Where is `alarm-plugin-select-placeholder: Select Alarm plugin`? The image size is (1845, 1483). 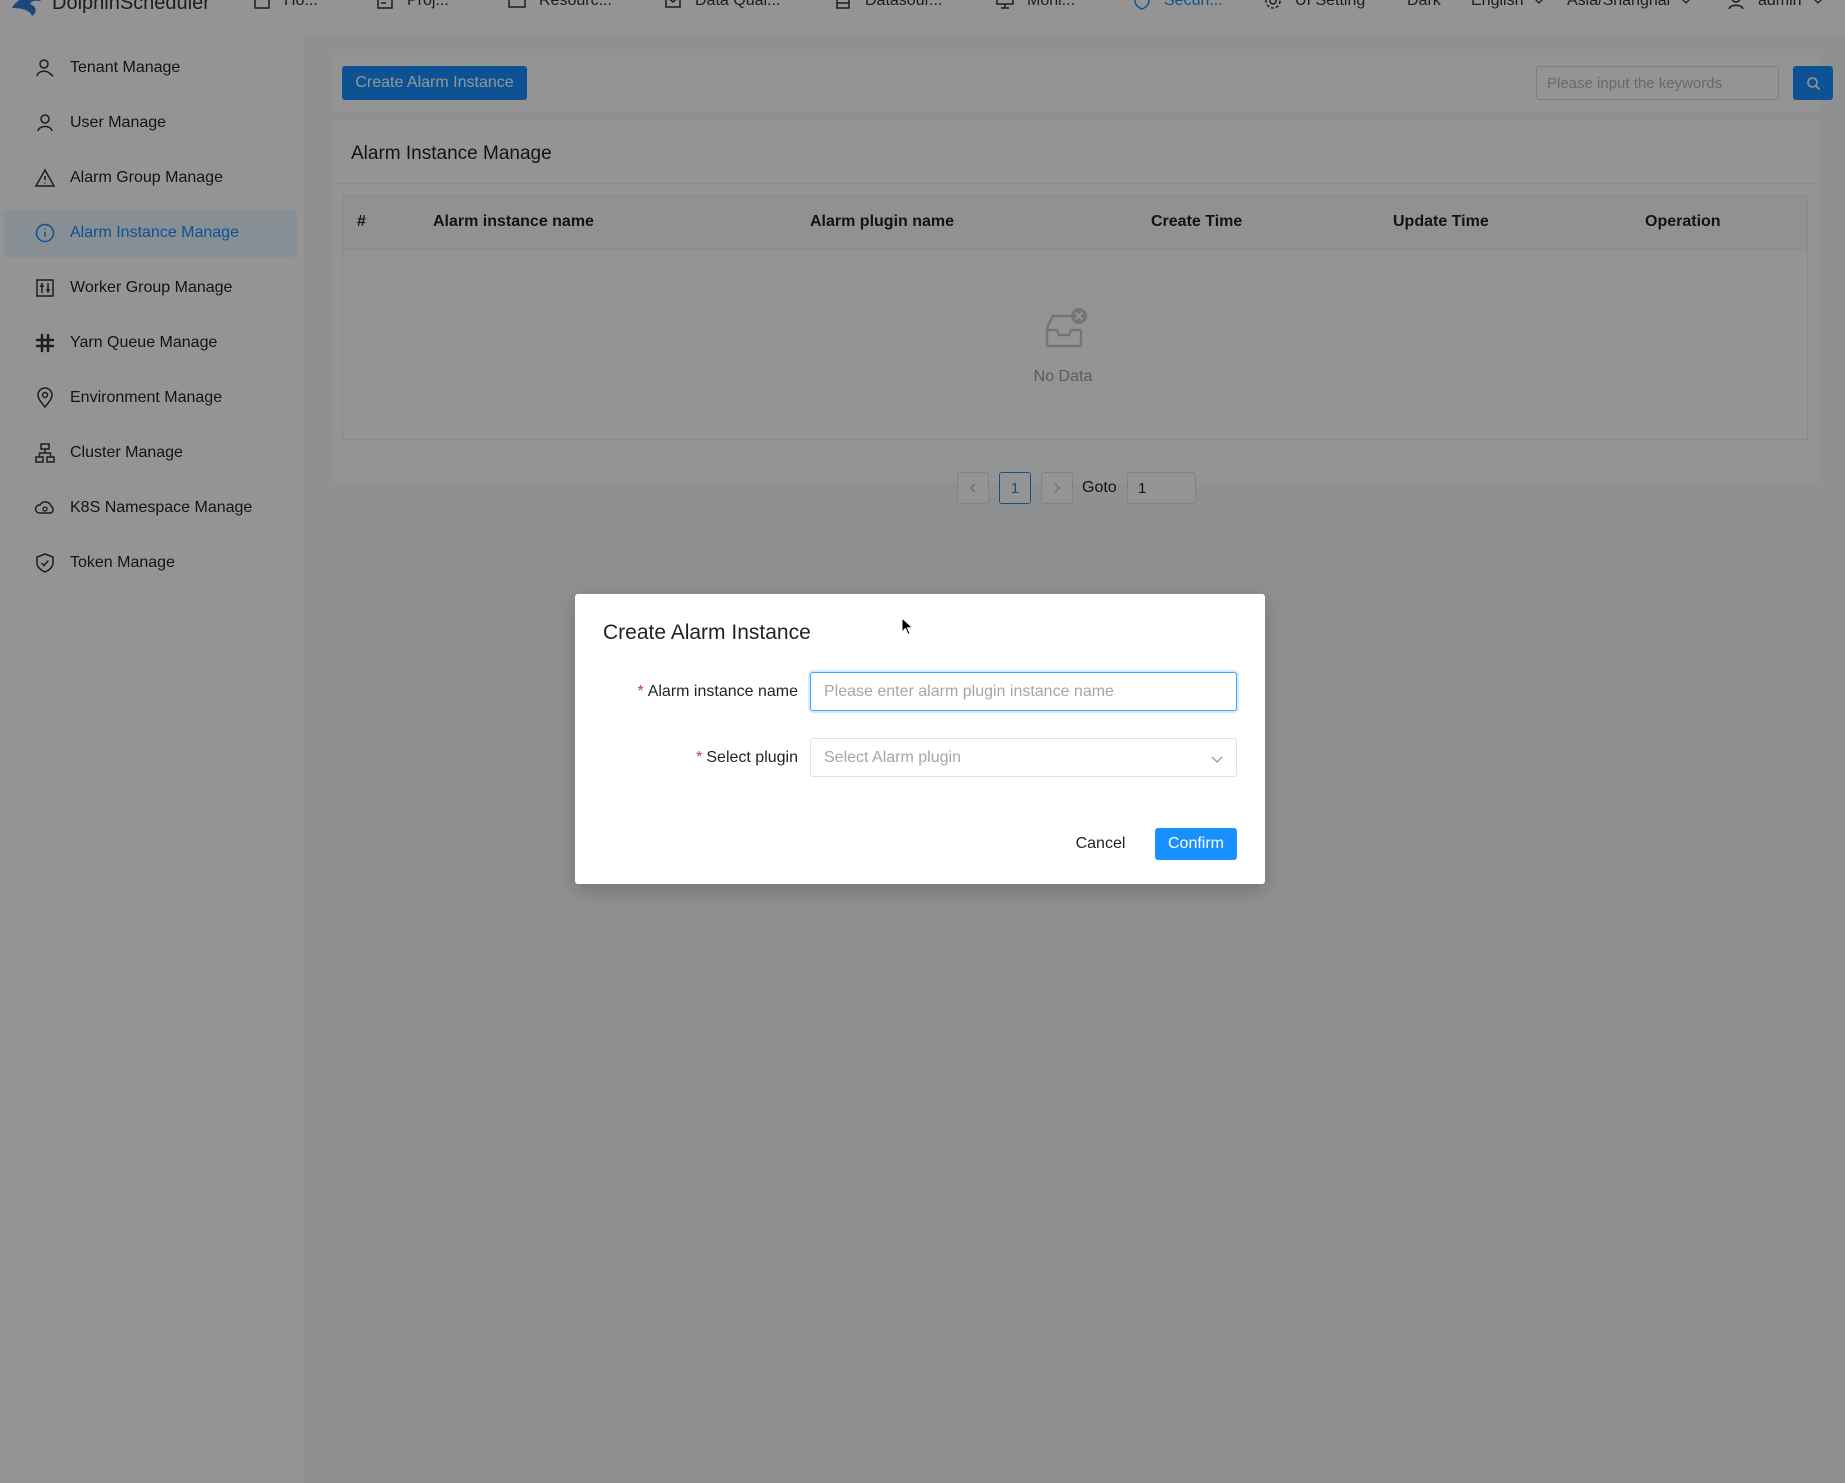
alarm-plugin-select-placeholder: Select Alarm plugin is located at coordinates (892, 757).